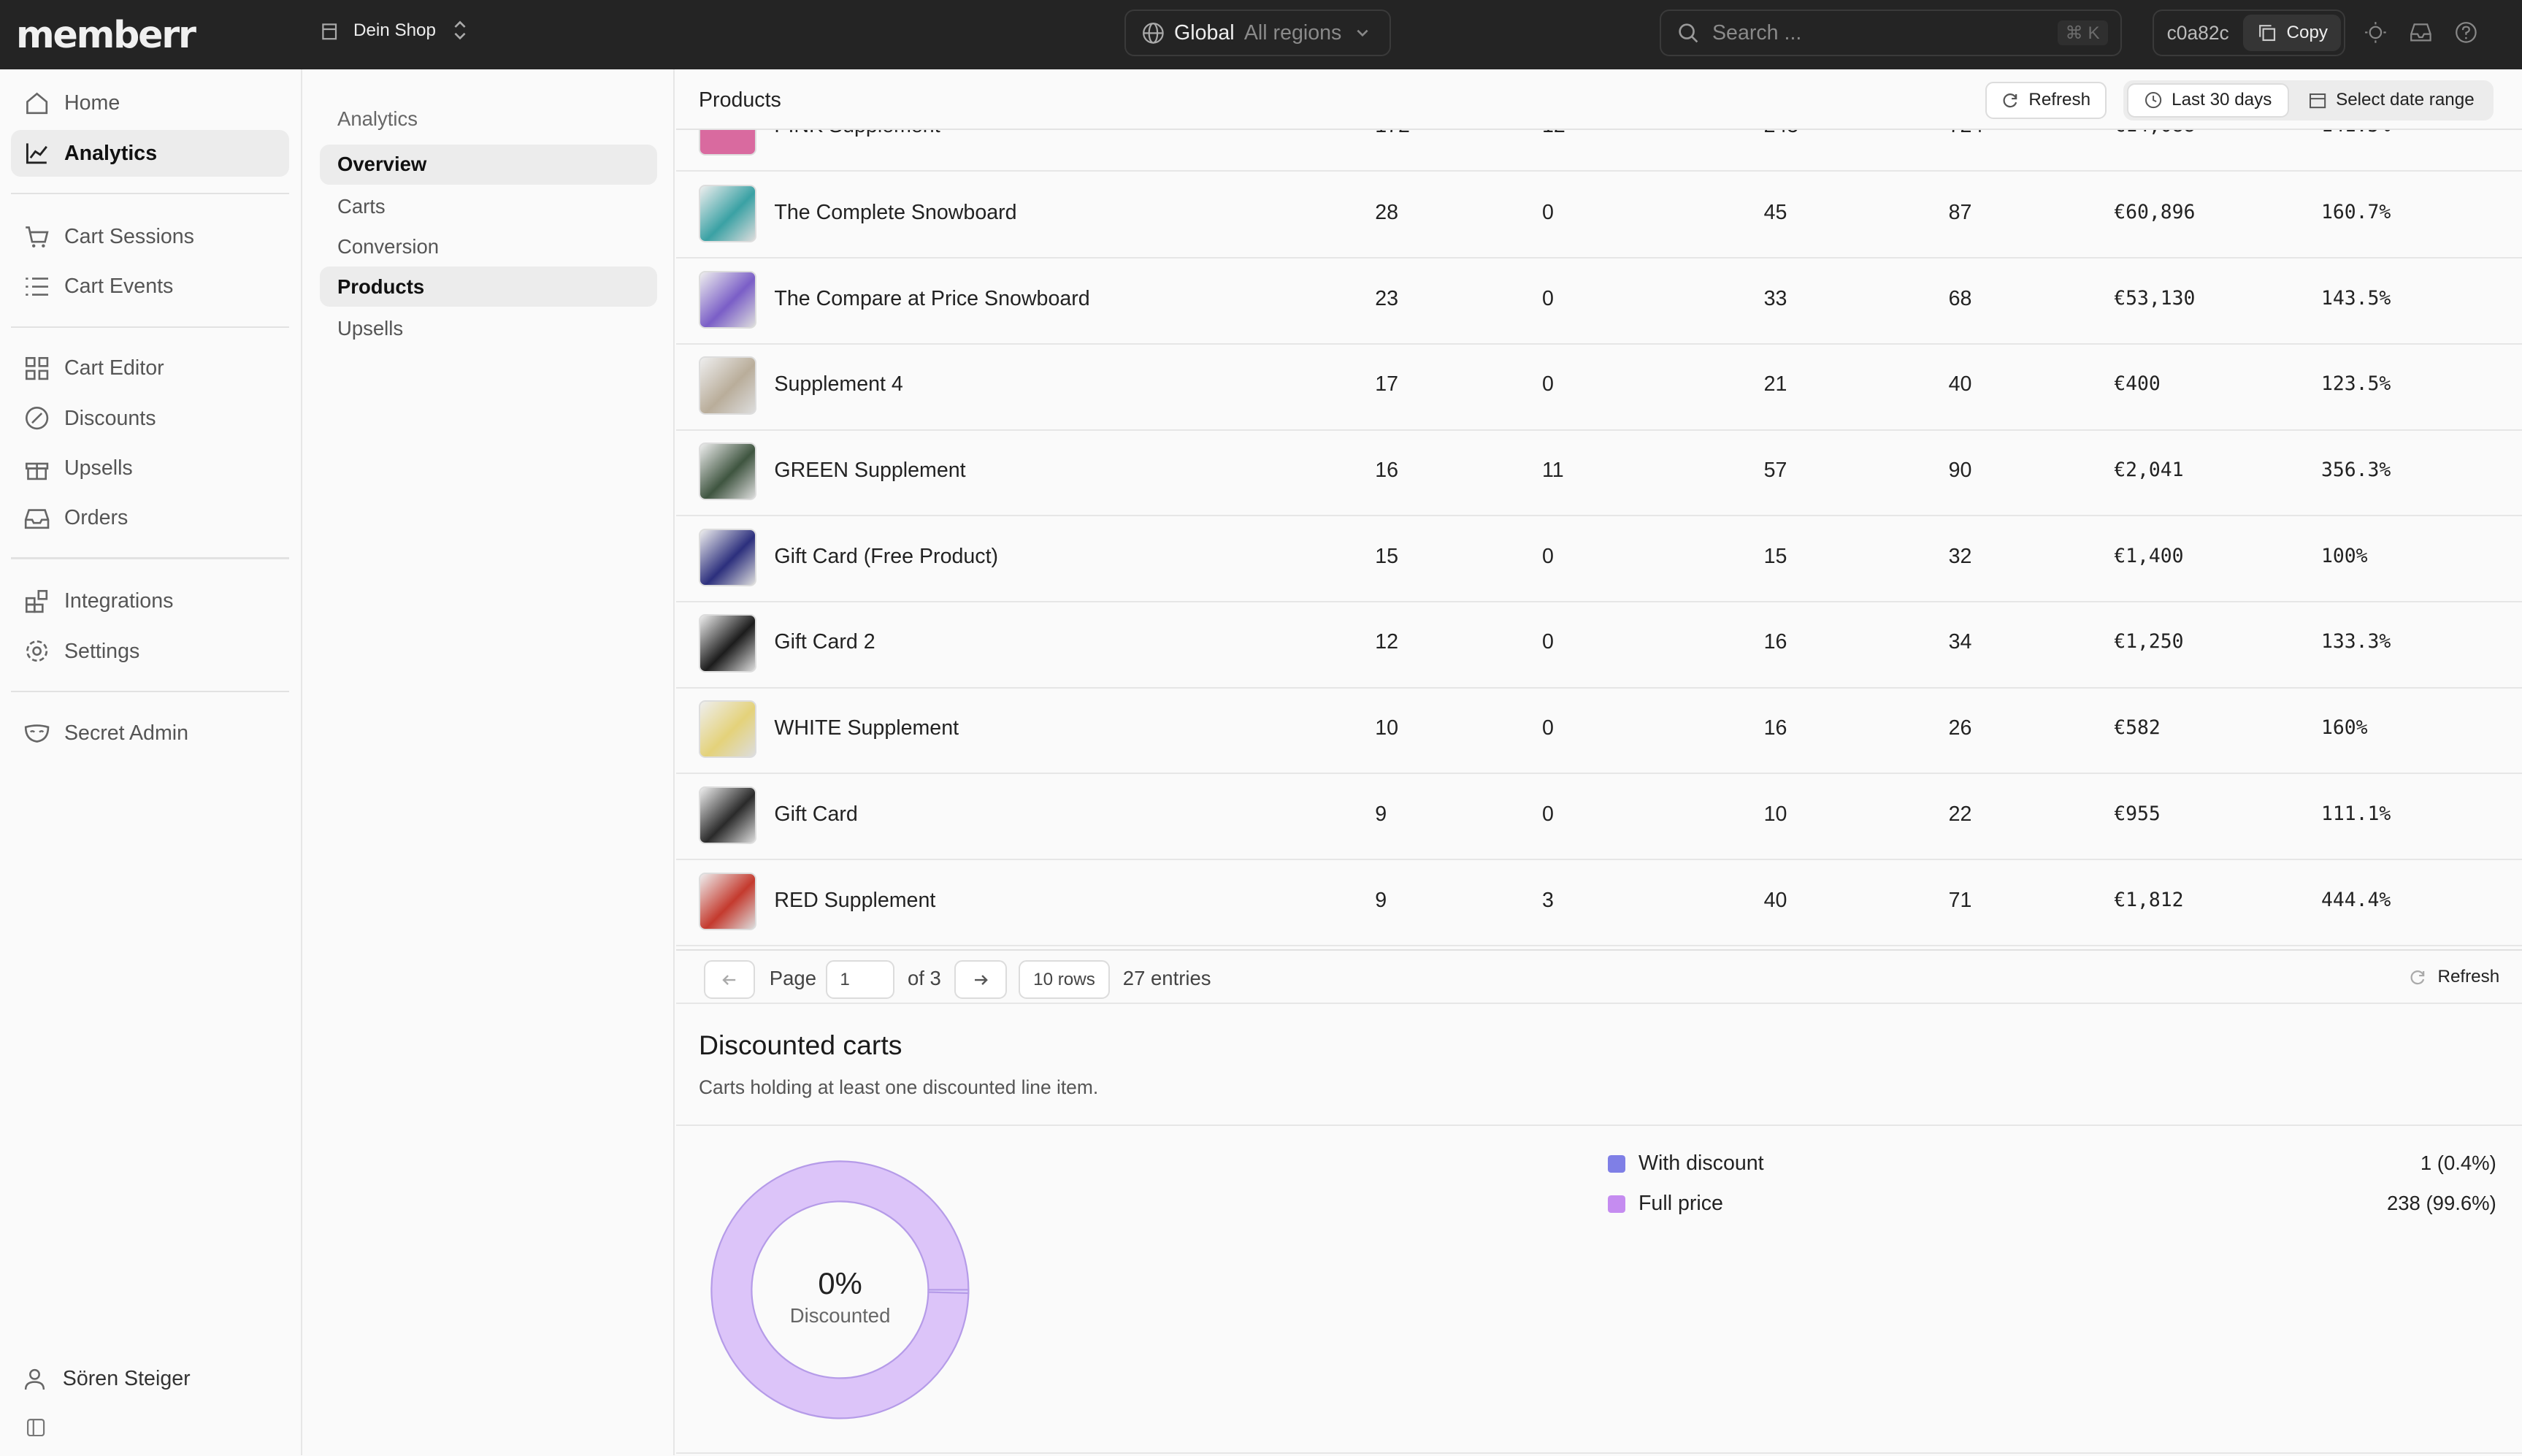 The width and height of the screenshot is (2522, 1456). What do you see at coordinates (119, 601) in the screenshot?
I see `sidebar-item-label: Integrations` at bounding box center [119, 601].